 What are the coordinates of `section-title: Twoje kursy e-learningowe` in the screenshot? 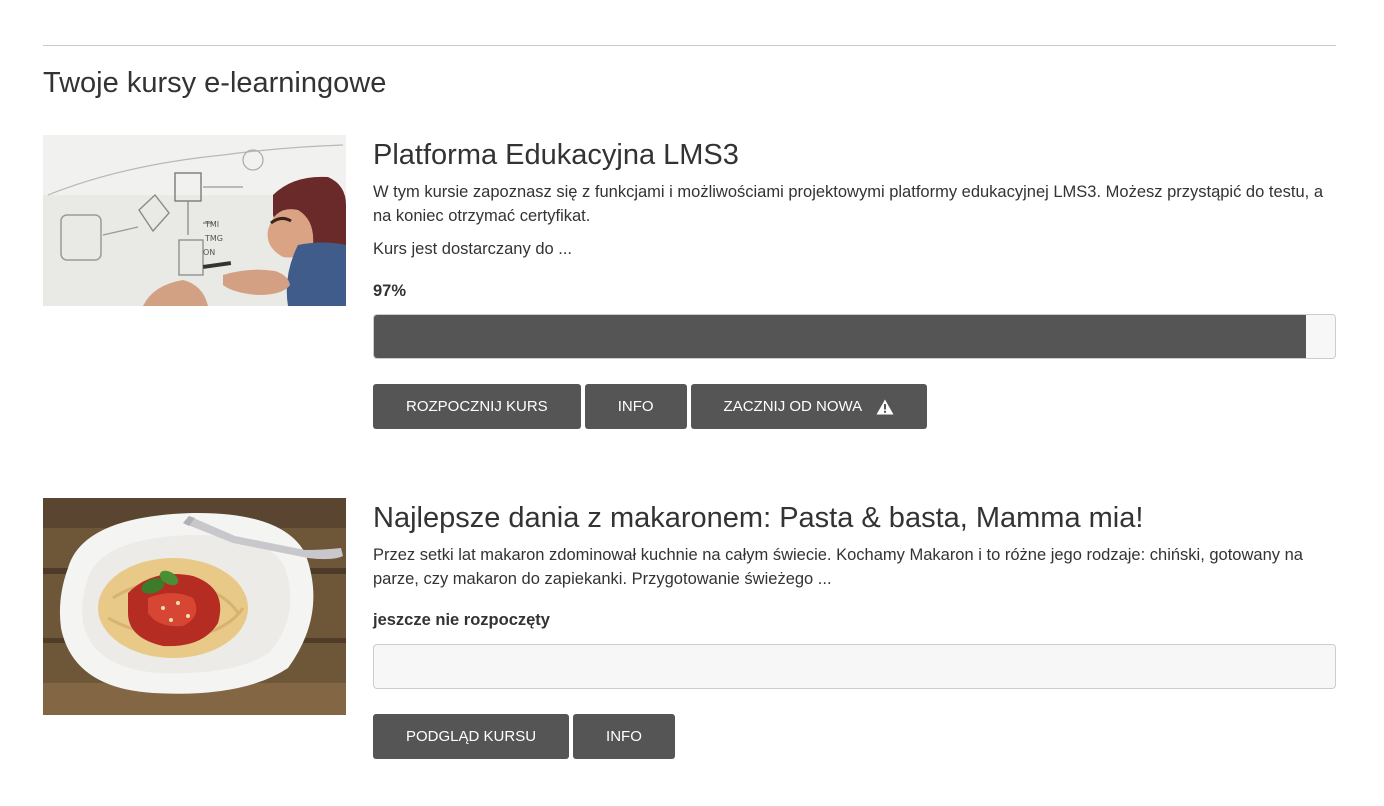 It's located at (215, 83).